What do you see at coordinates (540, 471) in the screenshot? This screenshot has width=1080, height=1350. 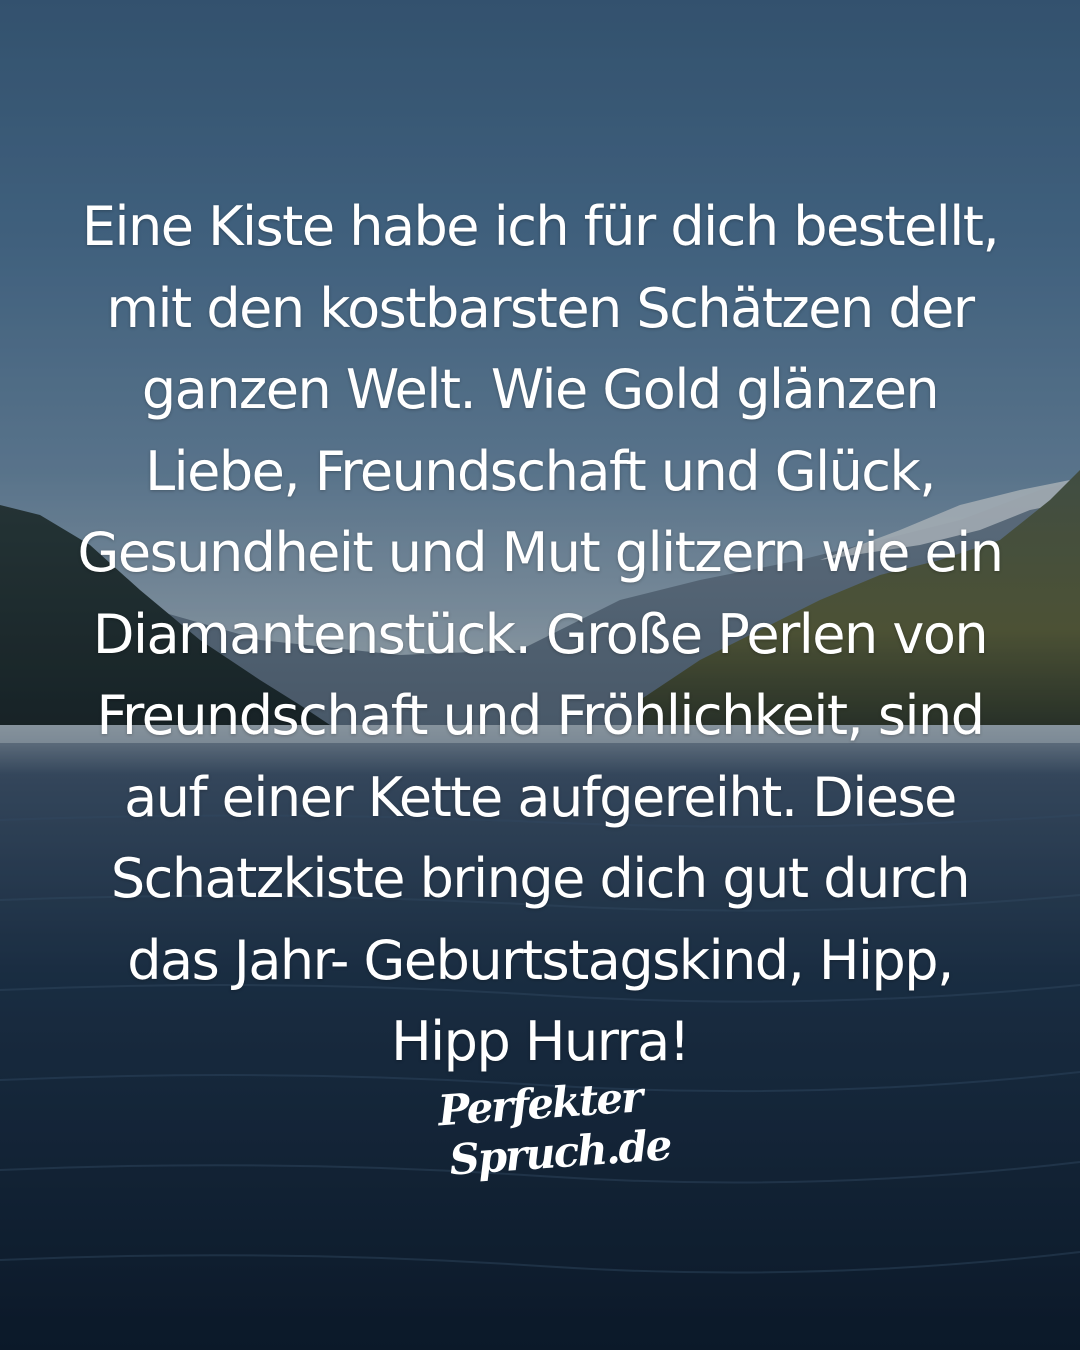 I see `quote-line: Liebe, Freundschaft und Glück,` at bounding box center [540, 471].